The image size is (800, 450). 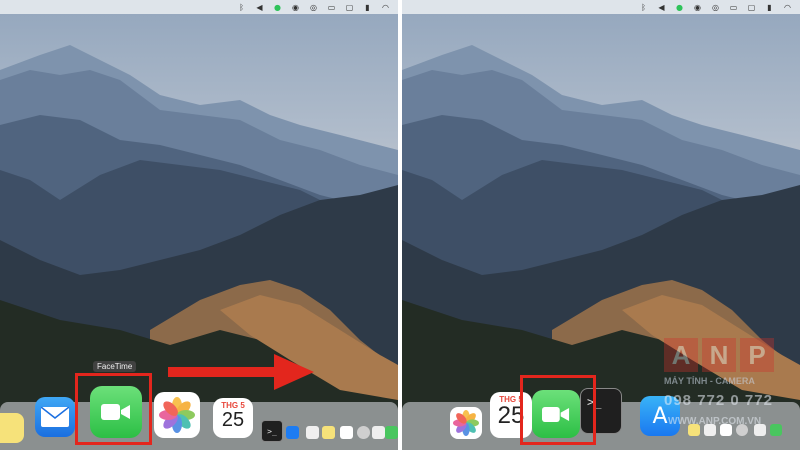 I want to click on watermark-letter-p: P, so click(x=757, y=355).